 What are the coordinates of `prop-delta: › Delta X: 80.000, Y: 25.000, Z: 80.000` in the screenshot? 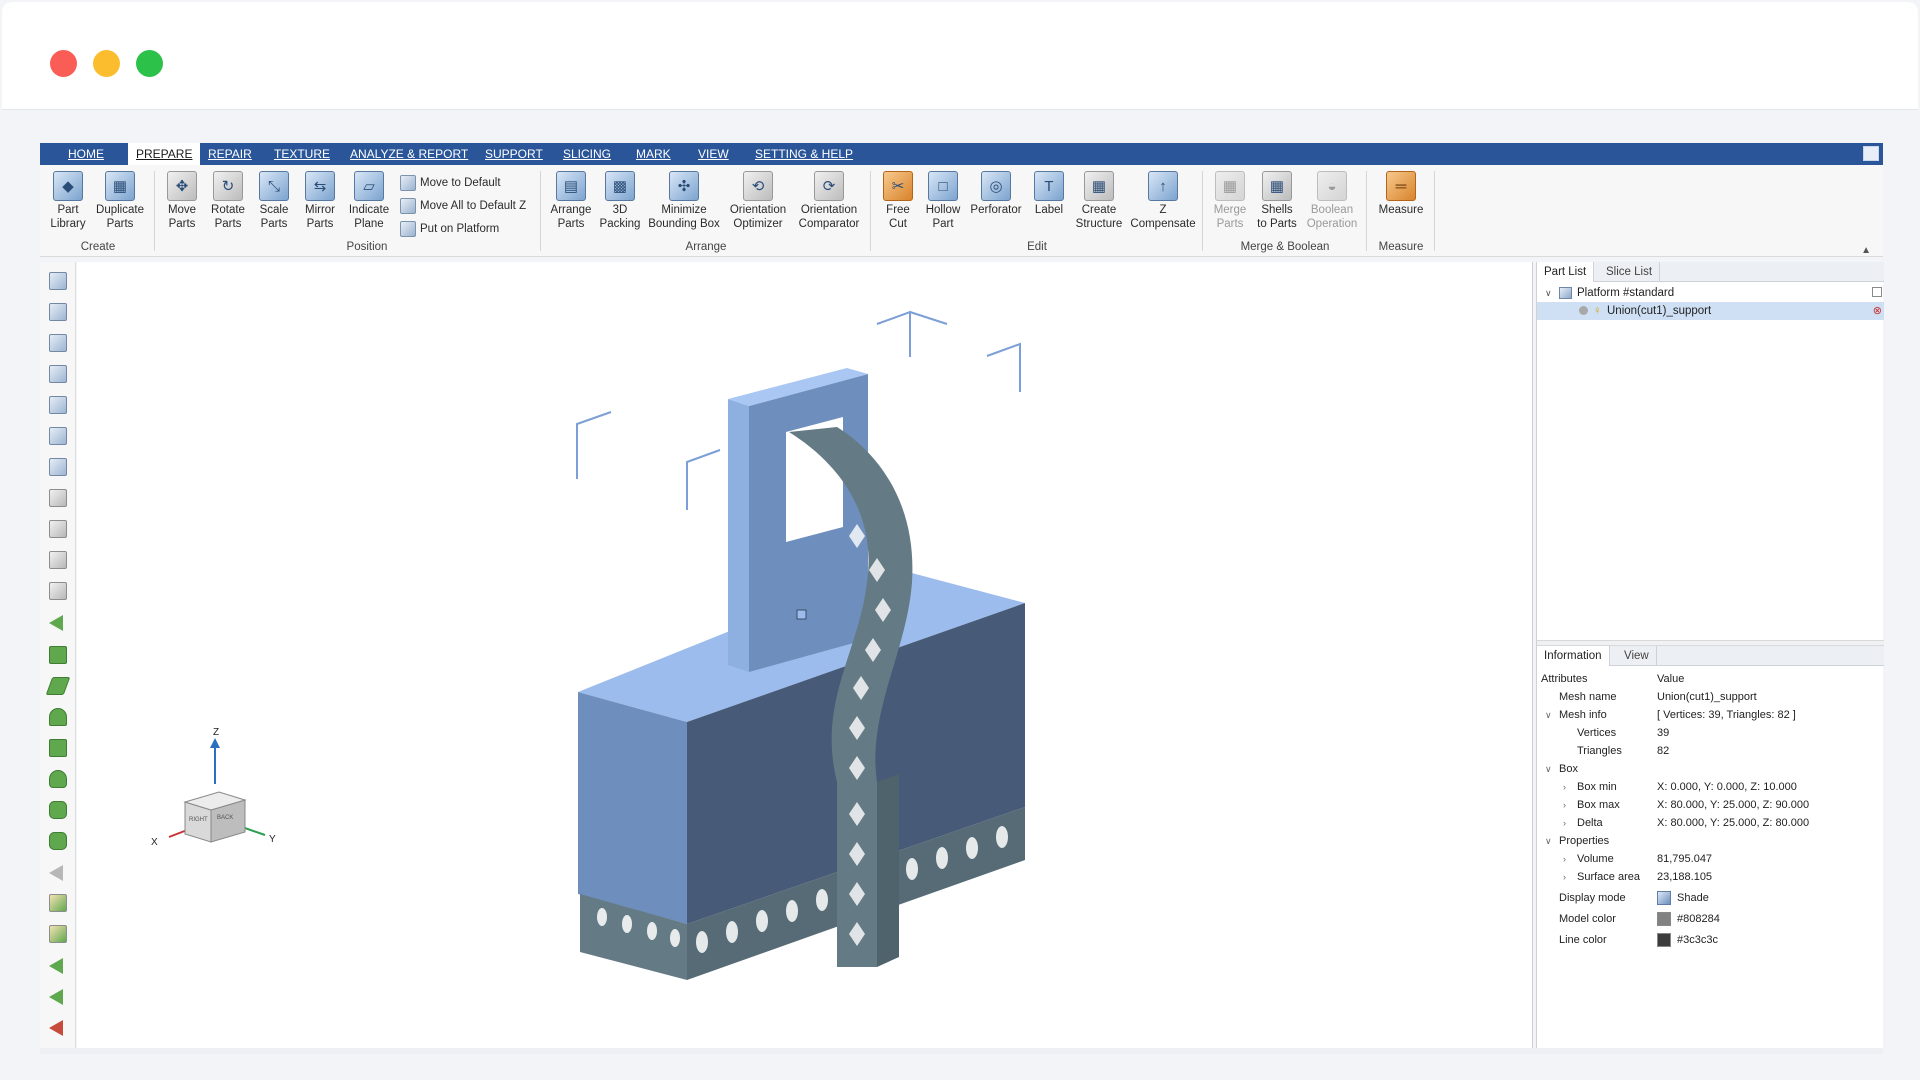 It's located at (1710, 823).